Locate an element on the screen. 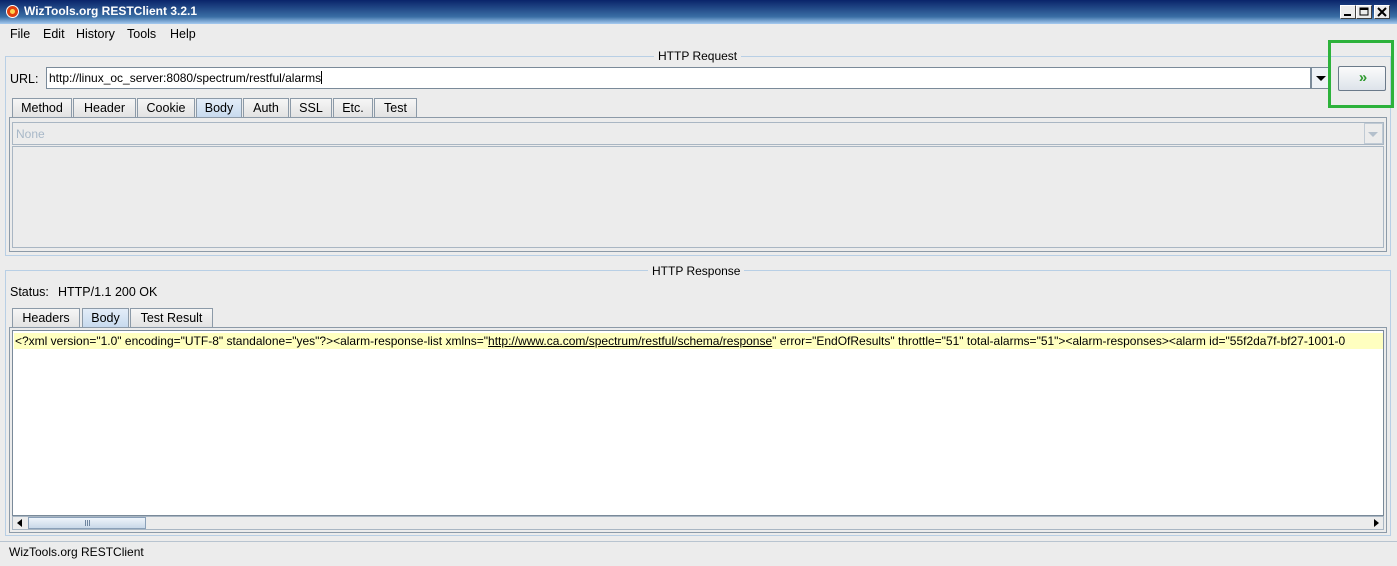 The width and height of the screenshot is (1397, 566). menu-tools: Tools is located at coordinates (141, 34).